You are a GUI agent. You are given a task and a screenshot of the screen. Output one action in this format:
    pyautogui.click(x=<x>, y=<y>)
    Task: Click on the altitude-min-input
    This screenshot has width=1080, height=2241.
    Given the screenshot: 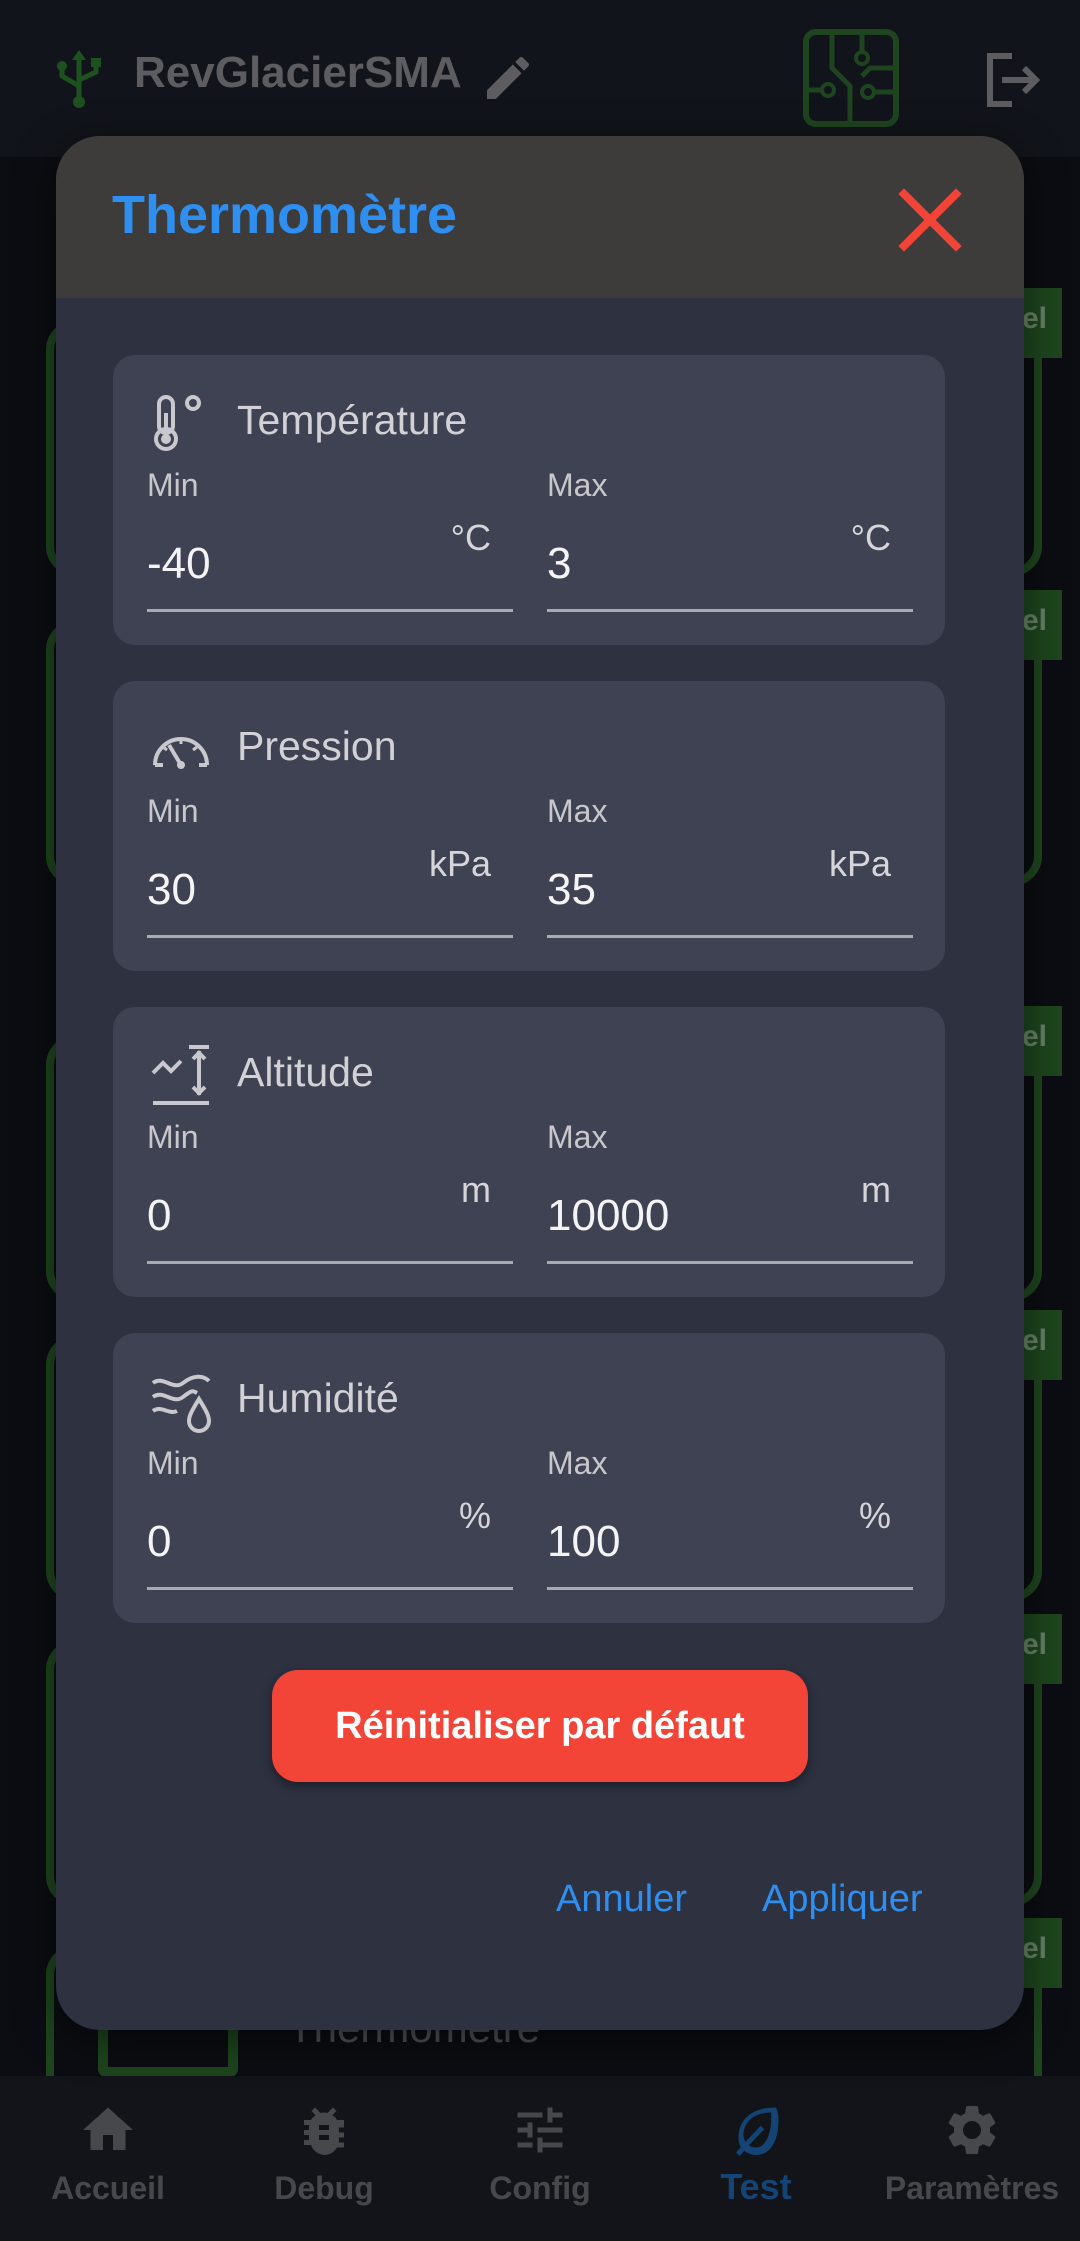 What is the action you would take?
    pyautogui.click(x=297, y=1216)
    